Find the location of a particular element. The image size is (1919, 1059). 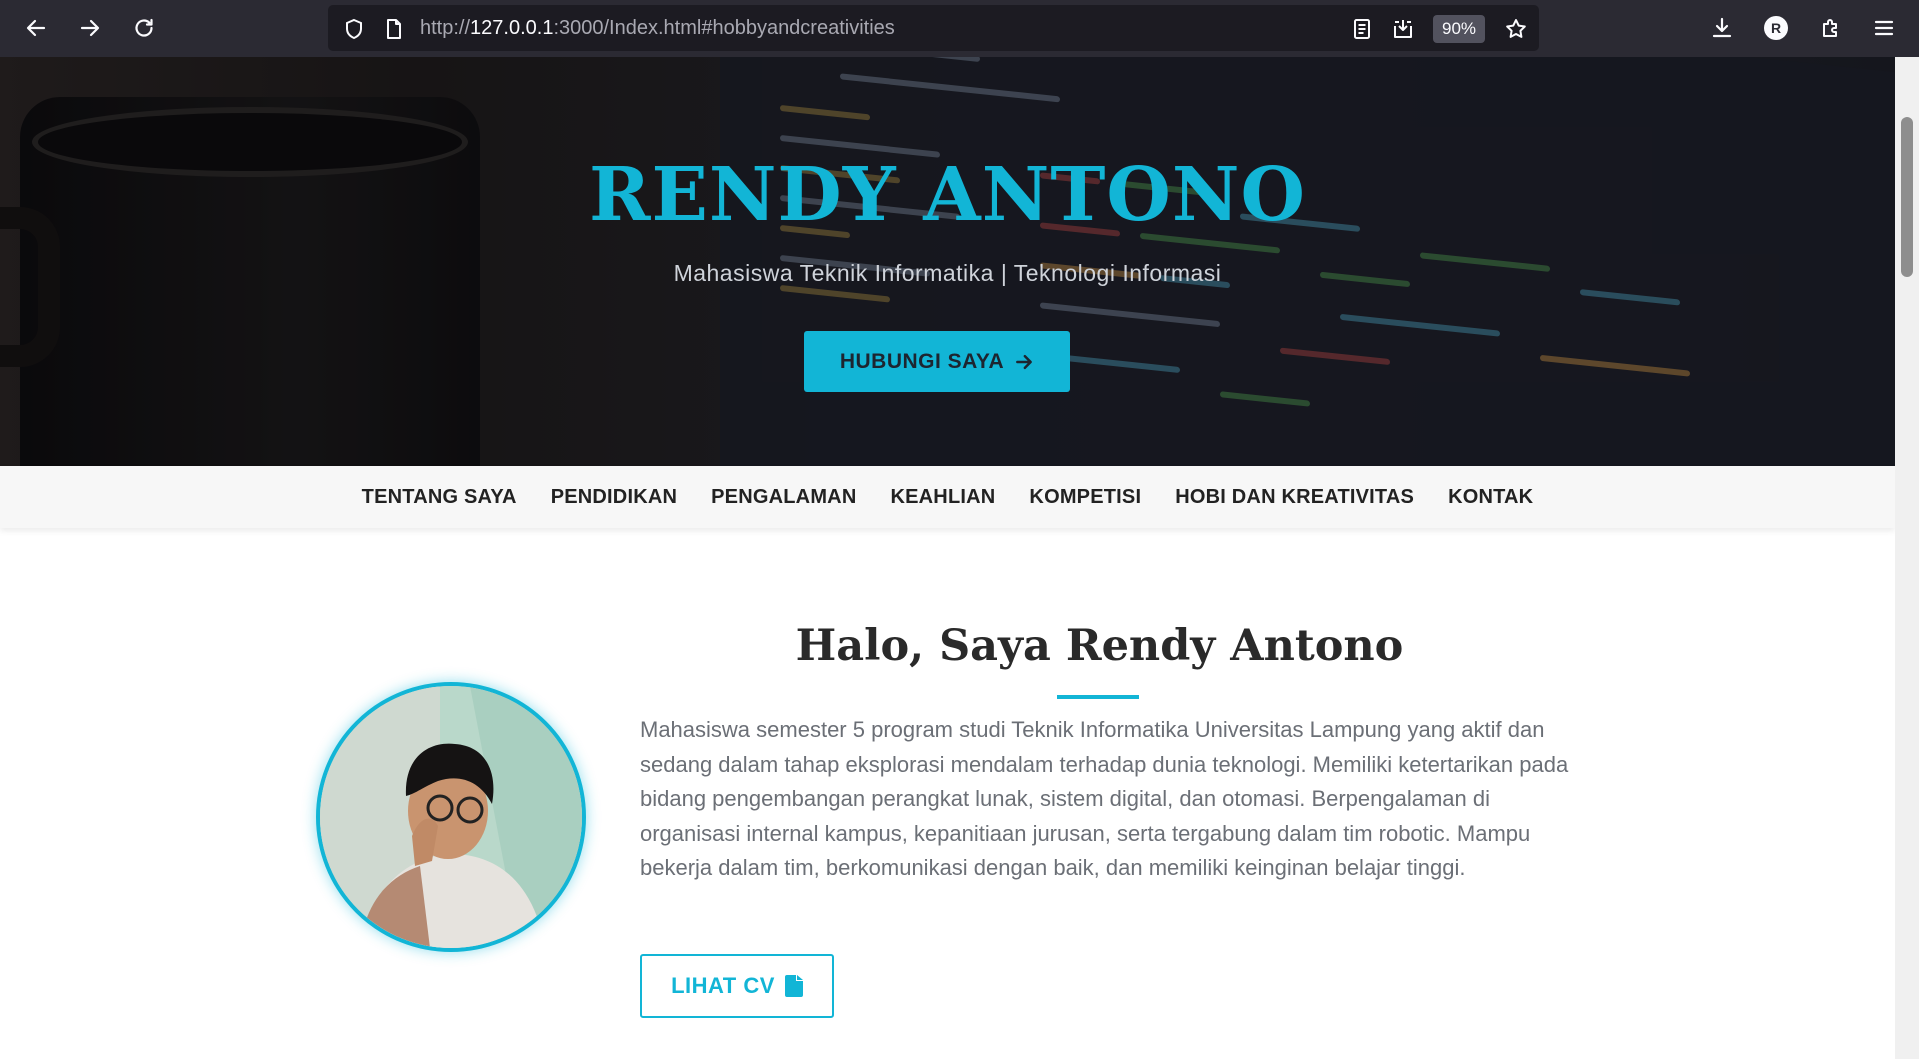

nav-item-pendidikan: PENDIDIKAN is located at coordinates (614, 497).